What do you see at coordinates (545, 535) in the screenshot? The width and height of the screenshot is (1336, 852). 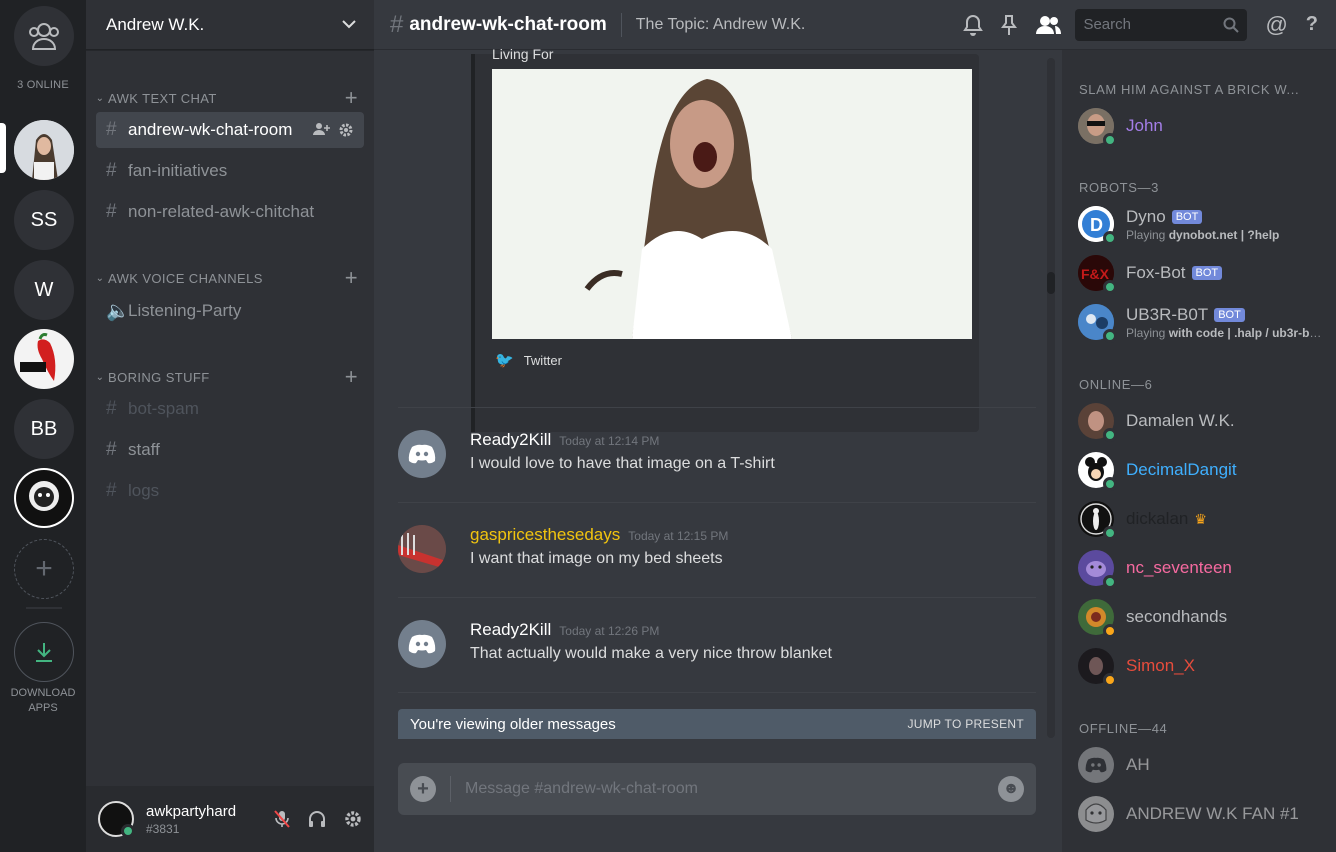 I see `message-author: gaspricesthesedays` at bounding box center [545, 535].